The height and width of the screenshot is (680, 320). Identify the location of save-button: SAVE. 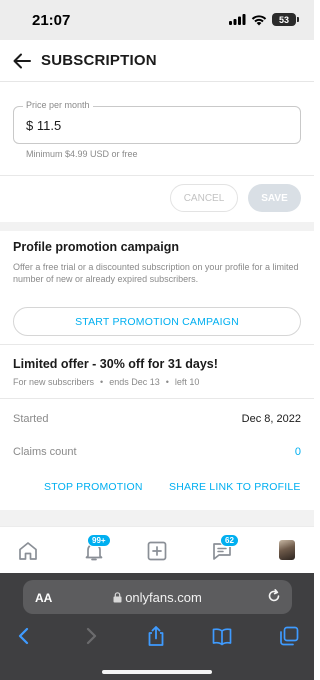
(274, 198).